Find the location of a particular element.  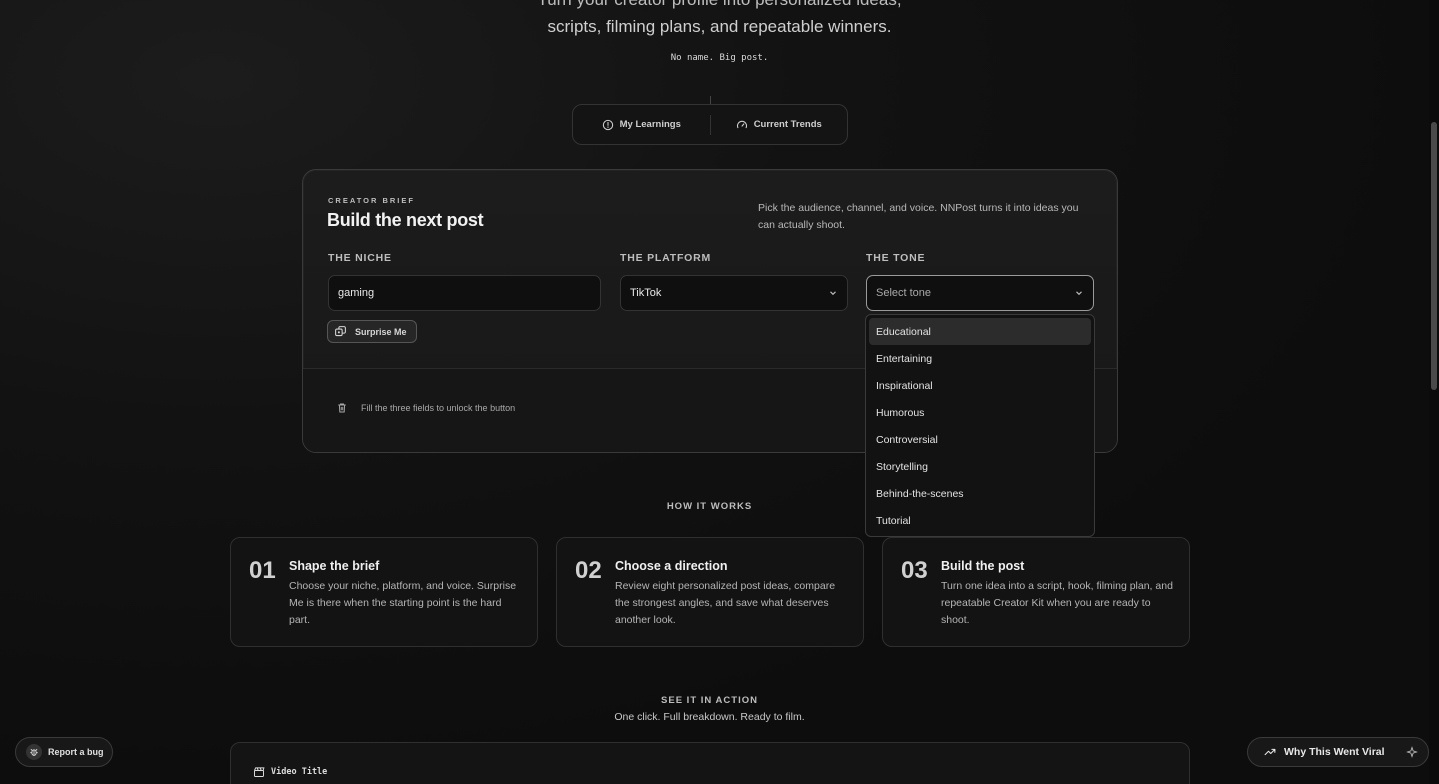

tone-option: Humorous is located at coordinates (980, 412).